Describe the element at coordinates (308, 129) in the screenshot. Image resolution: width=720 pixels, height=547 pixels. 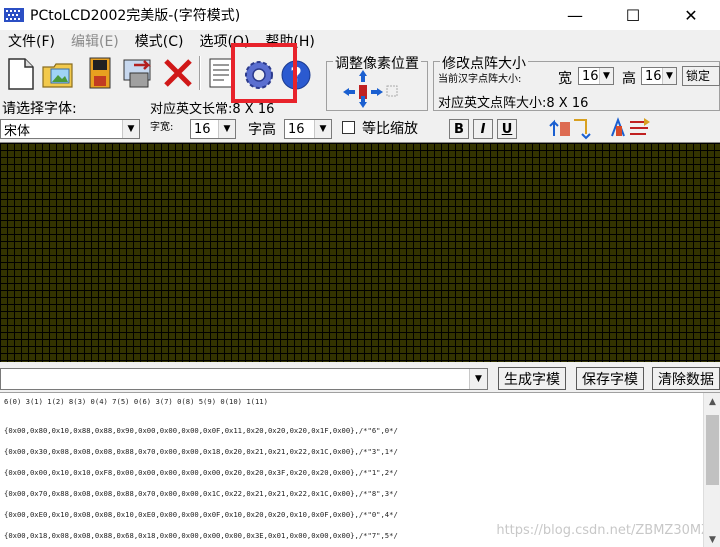
I see `font-height-select: 16 ▼` at that location.